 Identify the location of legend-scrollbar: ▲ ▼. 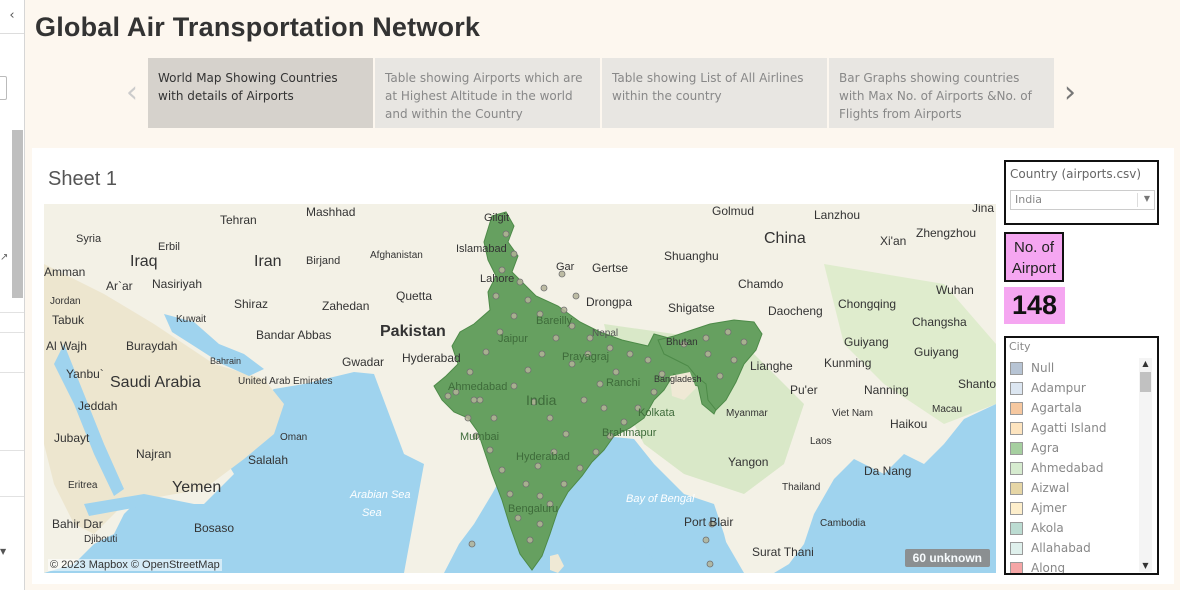
(1145, 465).